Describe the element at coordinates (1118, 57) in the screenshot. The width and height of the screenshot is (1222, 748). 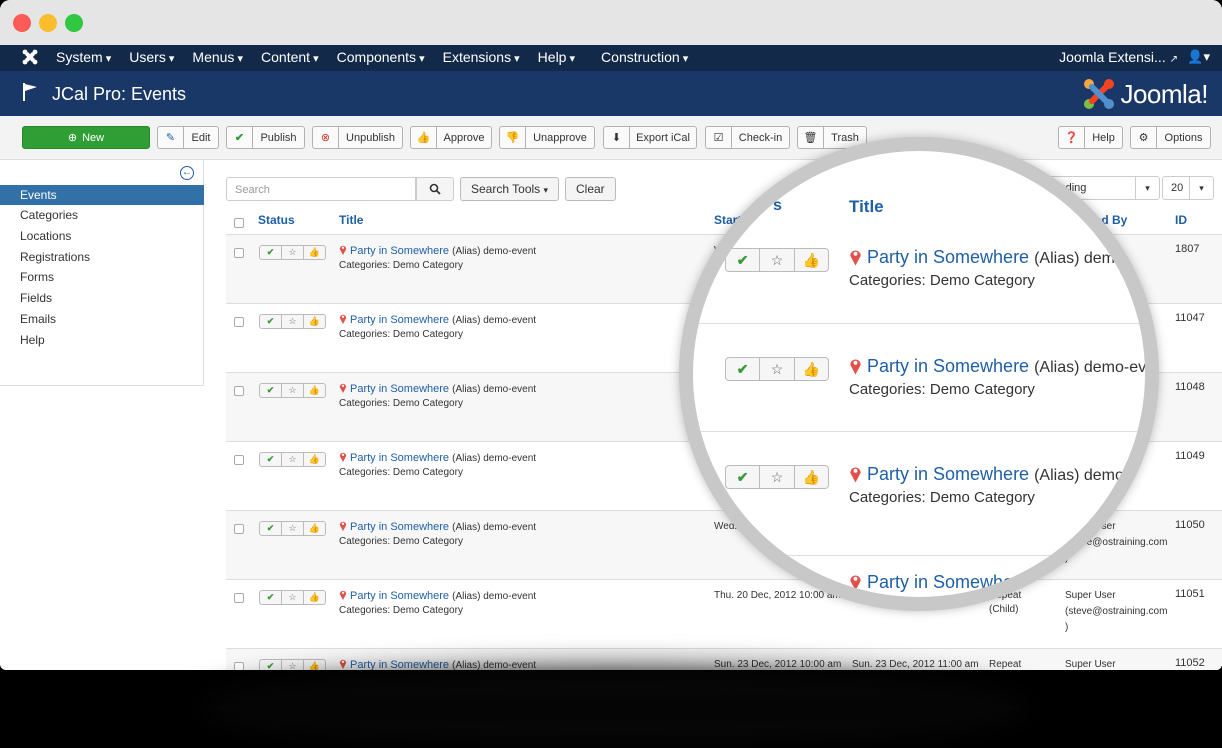
I see `site-link: Joomla Extensi... ↗` at that location.